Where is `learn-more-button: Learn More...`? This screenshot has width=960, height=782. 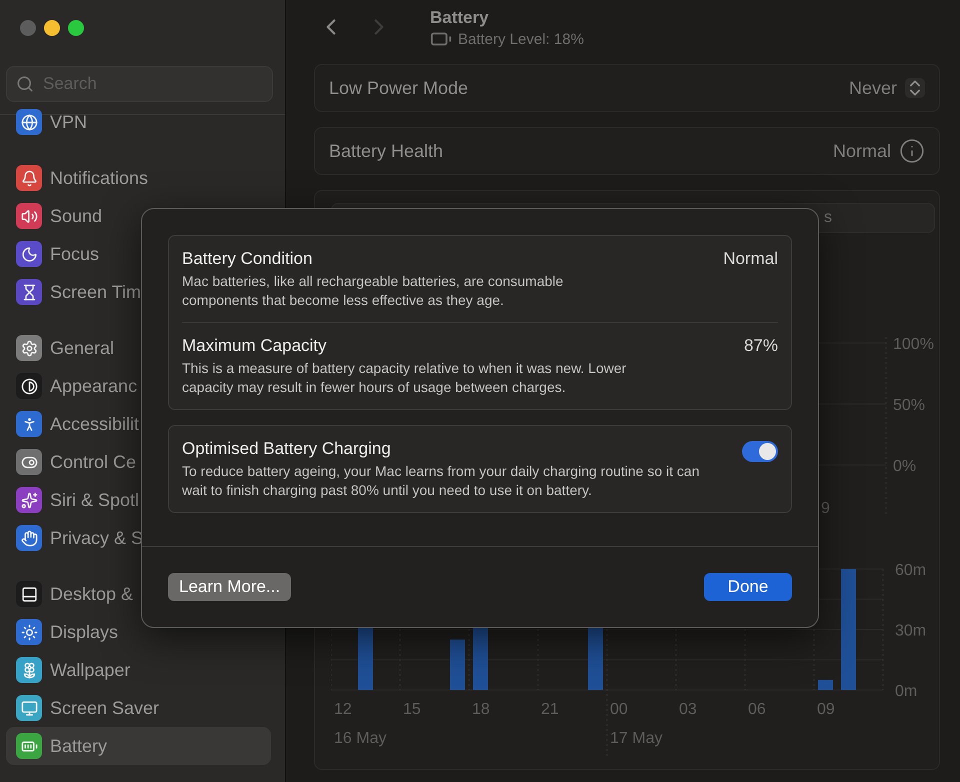 learn-more-button: Learn More... is located at coordinates (230, 587).